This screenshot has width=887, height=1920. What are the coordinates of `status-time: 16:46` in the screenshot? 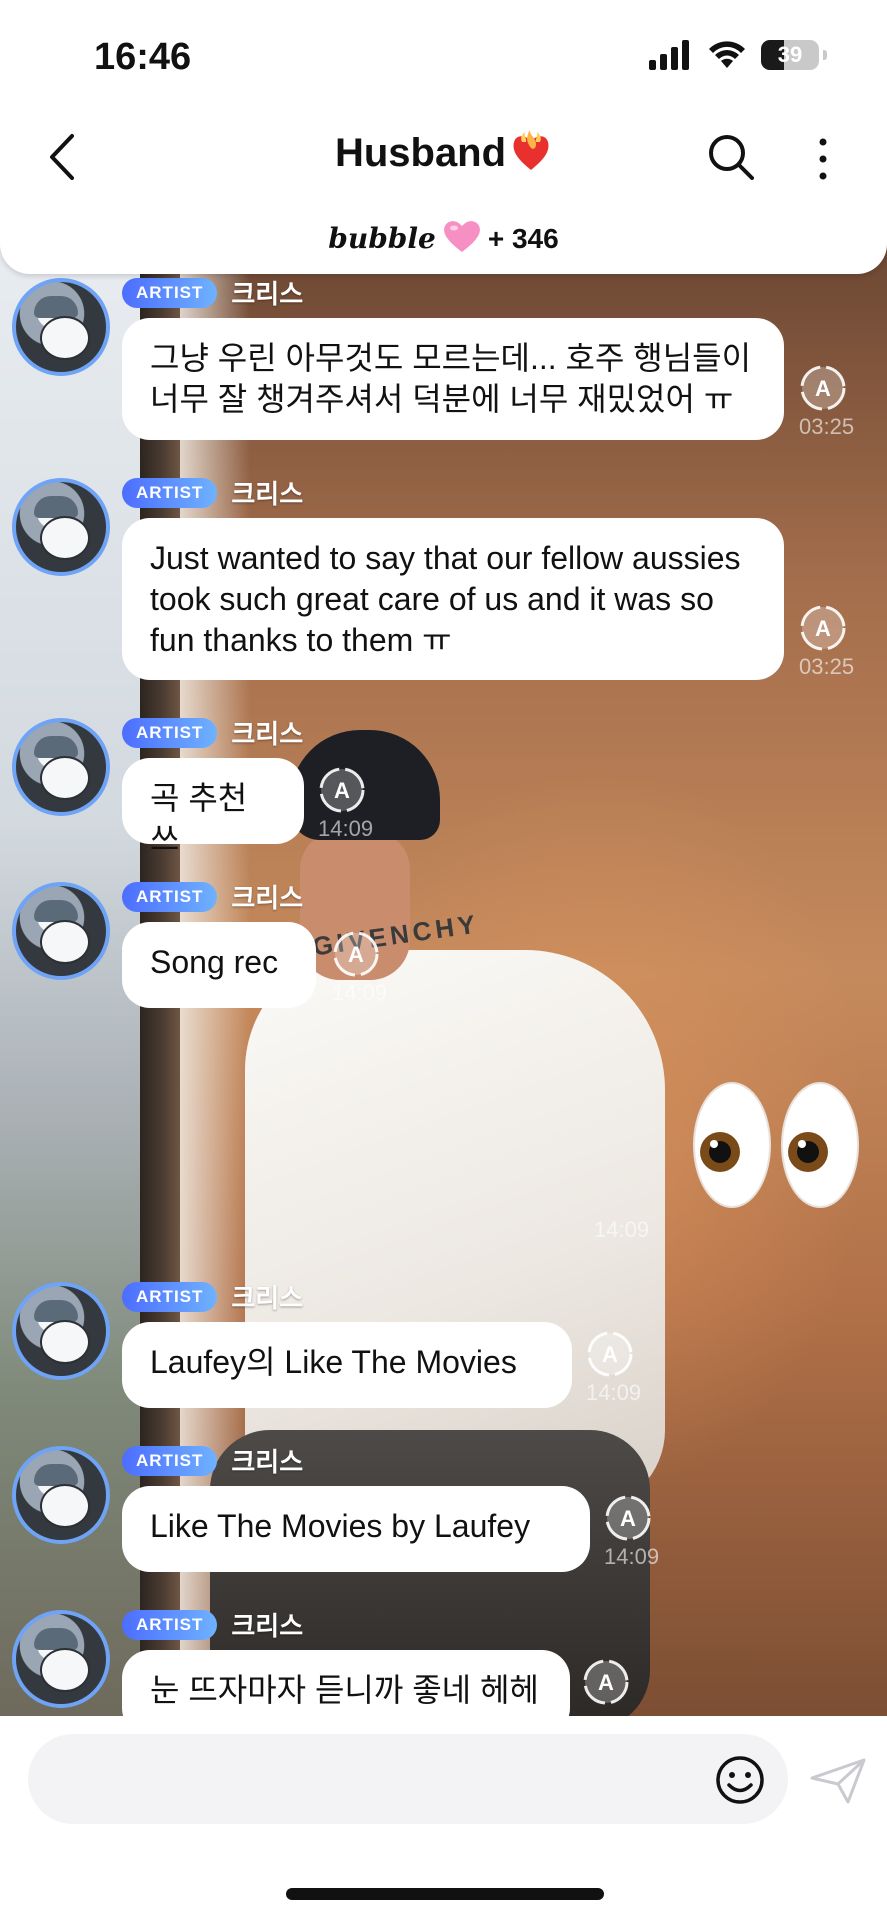 It's located at (143, 57).